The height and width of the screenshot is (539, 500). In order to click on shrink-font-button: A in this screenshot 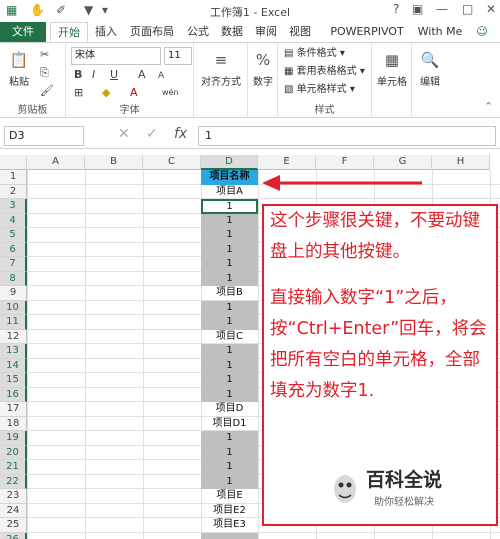, I will do `click(161, 76)`.